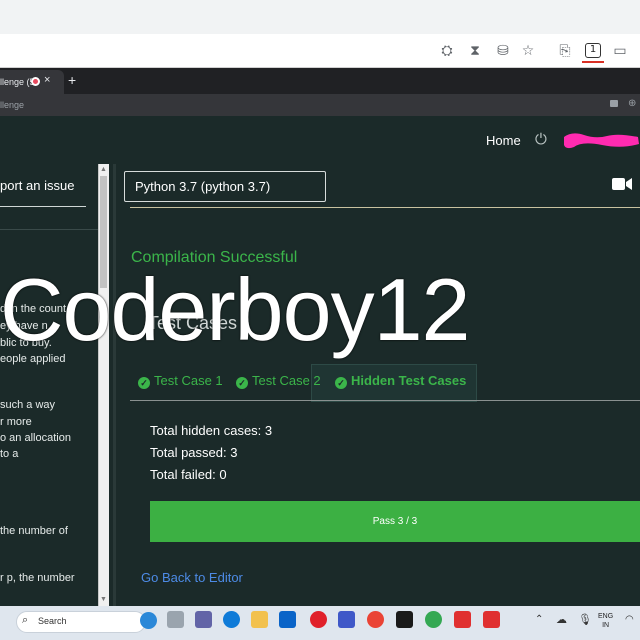 The image size is (640, 640). What do you see at coordinates (28, 405) in the screenshot?
I see `problem-text: such a way` at bounding box center [28, 405].